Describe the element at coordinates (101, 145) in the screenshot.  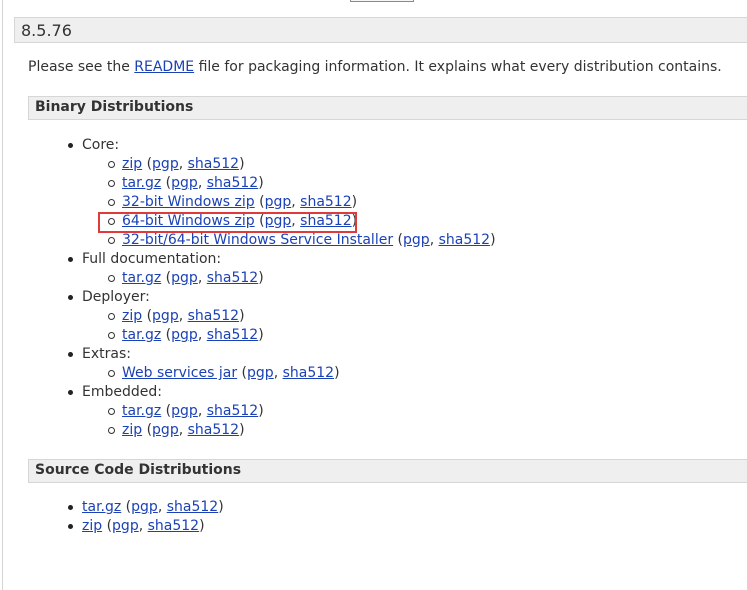
I see `core-label: Core:` at that location.